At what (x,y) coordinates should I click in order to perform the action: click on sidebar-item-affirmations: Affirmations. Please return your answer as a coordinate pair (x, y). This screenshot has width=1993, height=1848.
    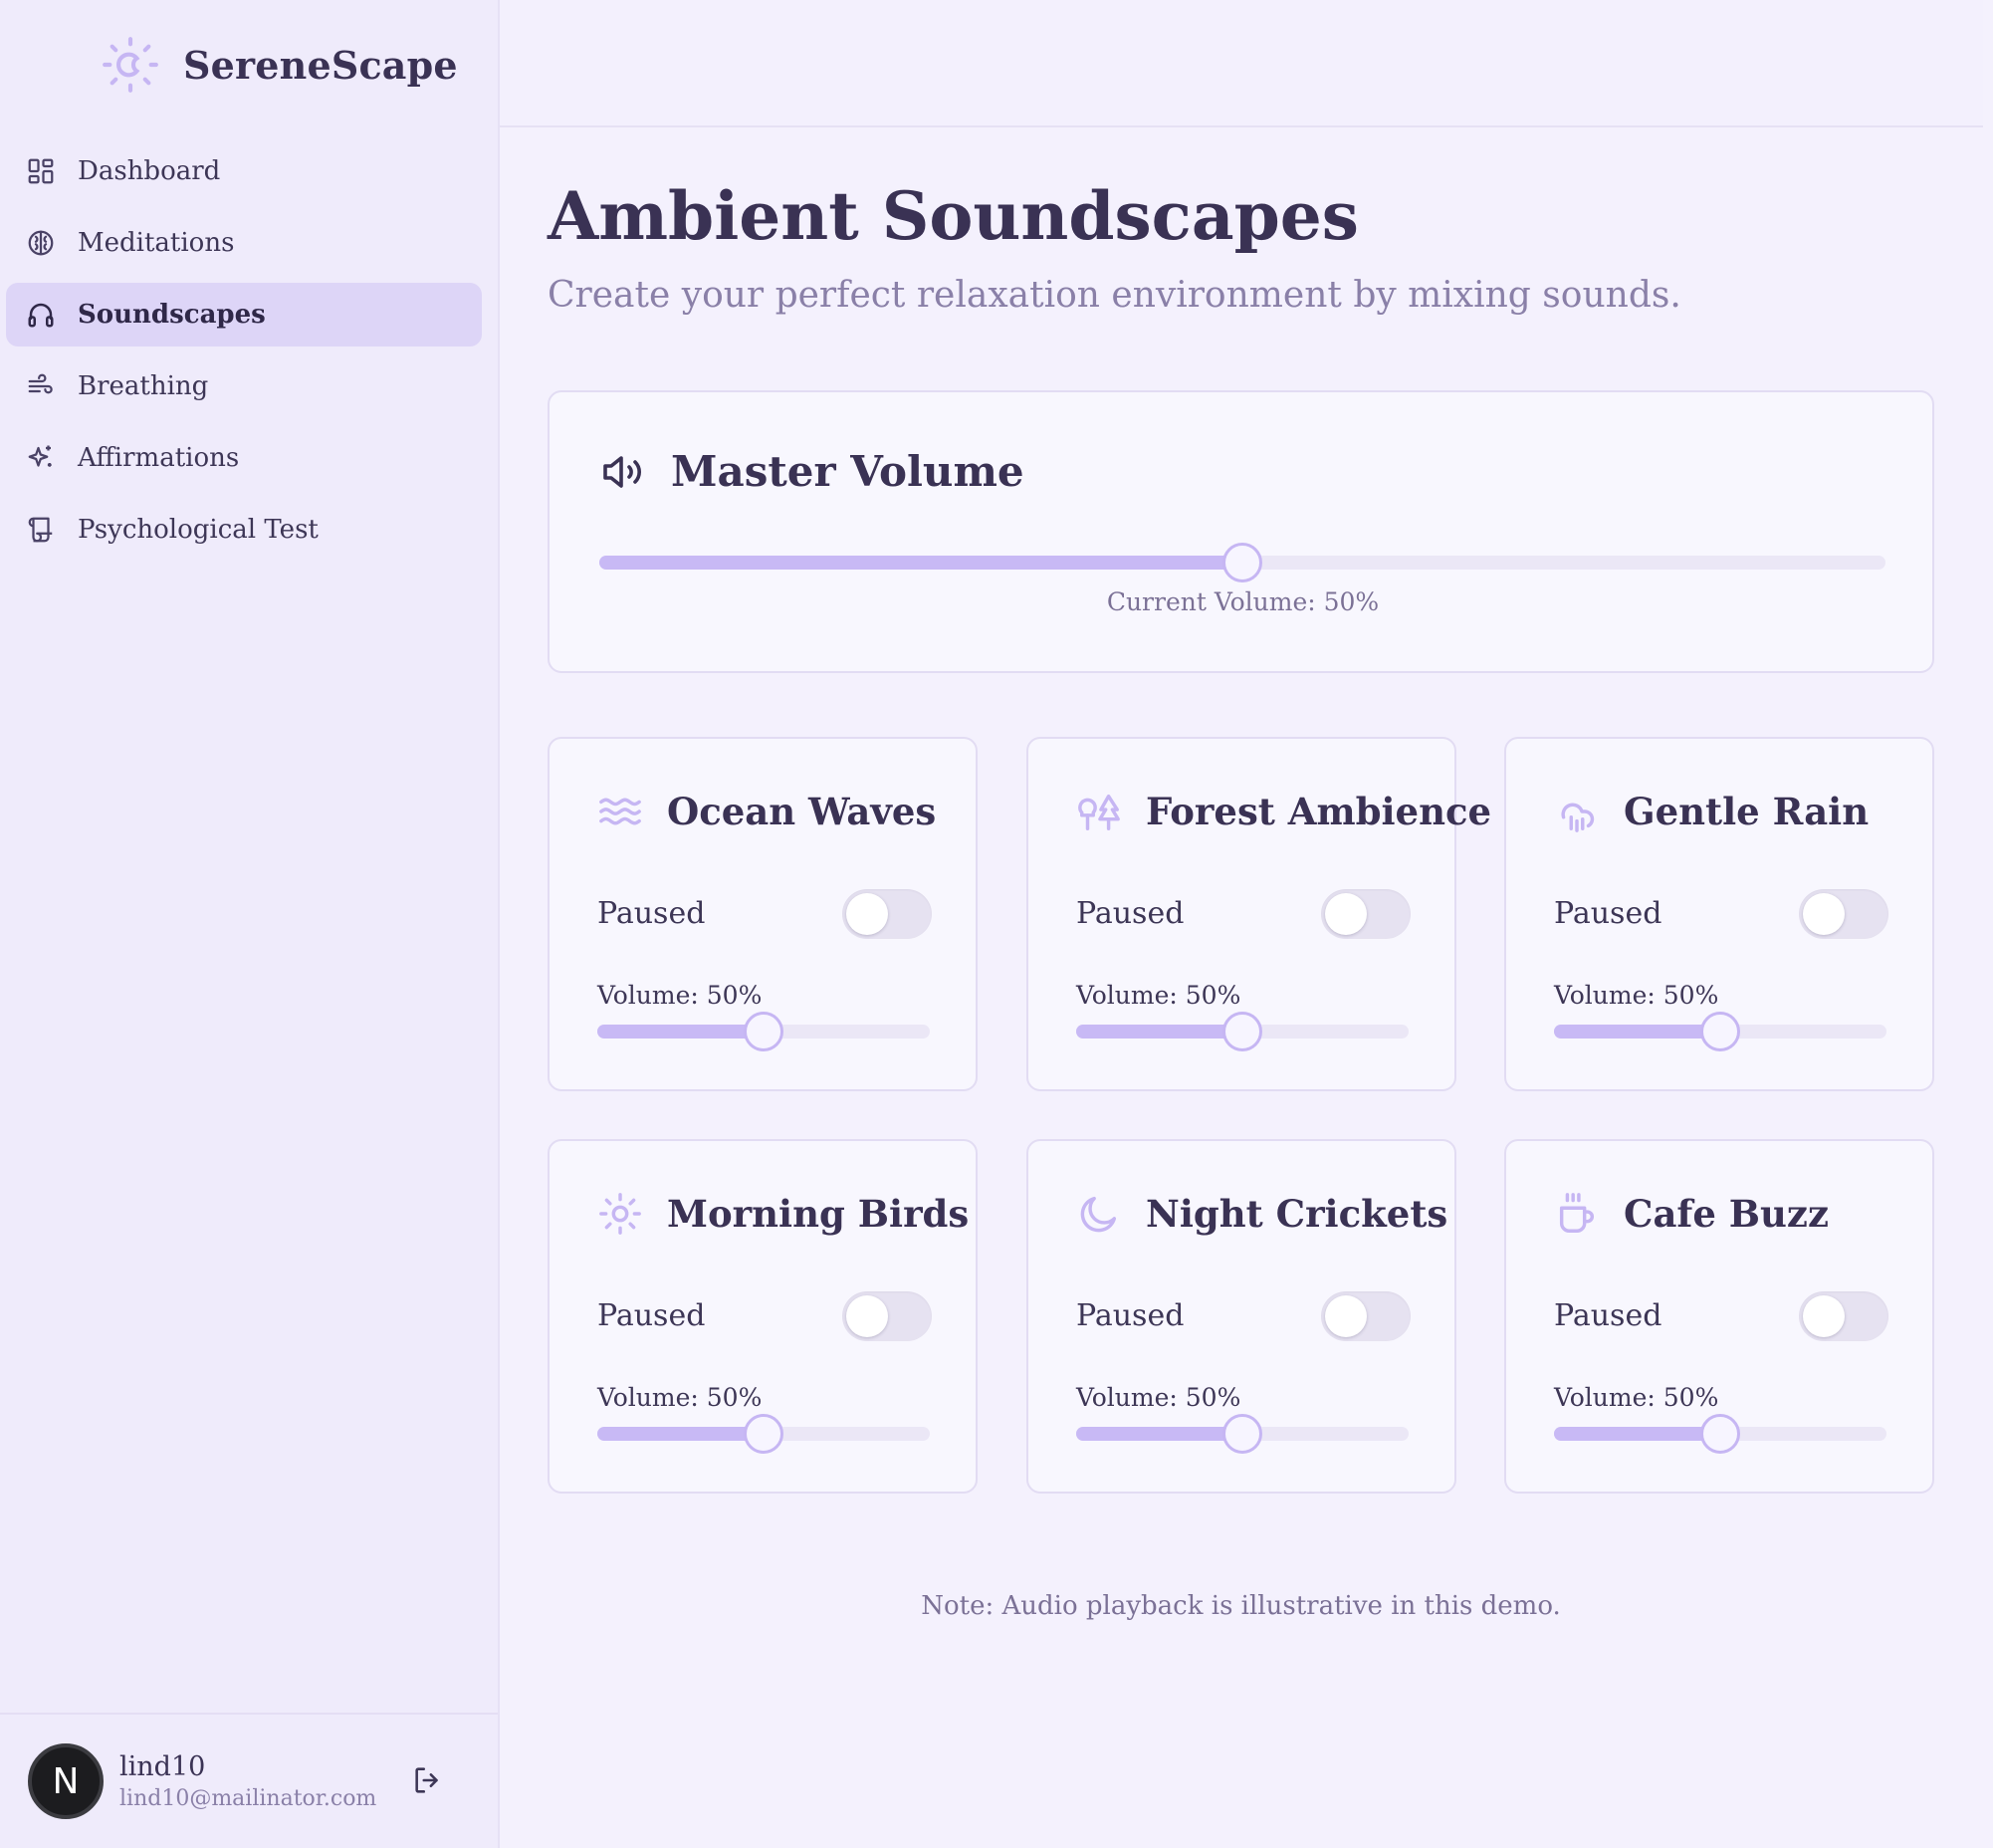
    Looking at the image, I should click on (244, 458).